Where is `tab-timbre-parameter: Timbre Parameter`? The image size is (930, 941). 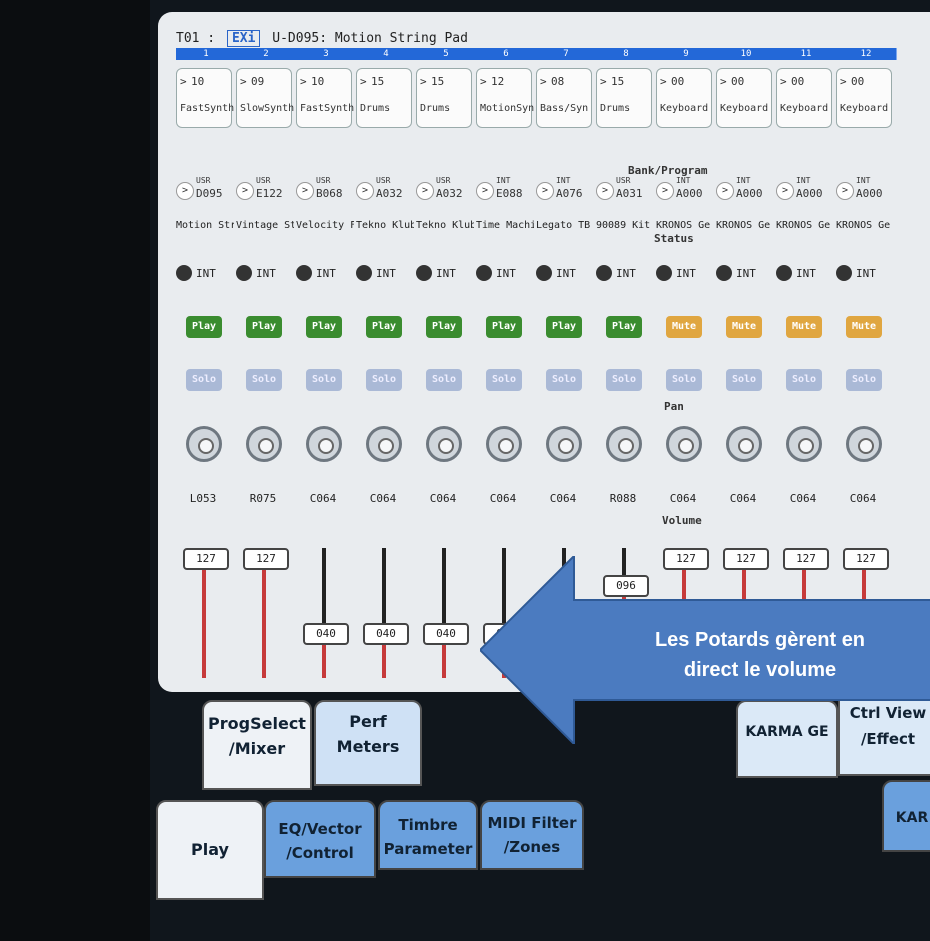
tab-timbre-parameter: Timbre Parameter is located at coordinates (428, 835).